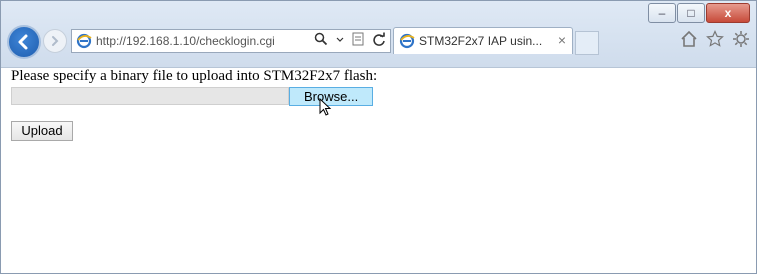 The height and width of the screenshot is (274, 757). I want to click on minimize-button: –, so click(662, 13).